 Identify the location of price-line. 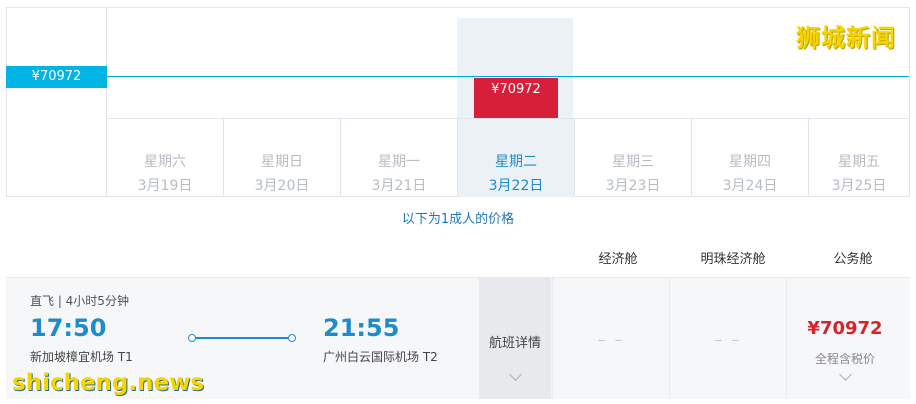
(458, 76).